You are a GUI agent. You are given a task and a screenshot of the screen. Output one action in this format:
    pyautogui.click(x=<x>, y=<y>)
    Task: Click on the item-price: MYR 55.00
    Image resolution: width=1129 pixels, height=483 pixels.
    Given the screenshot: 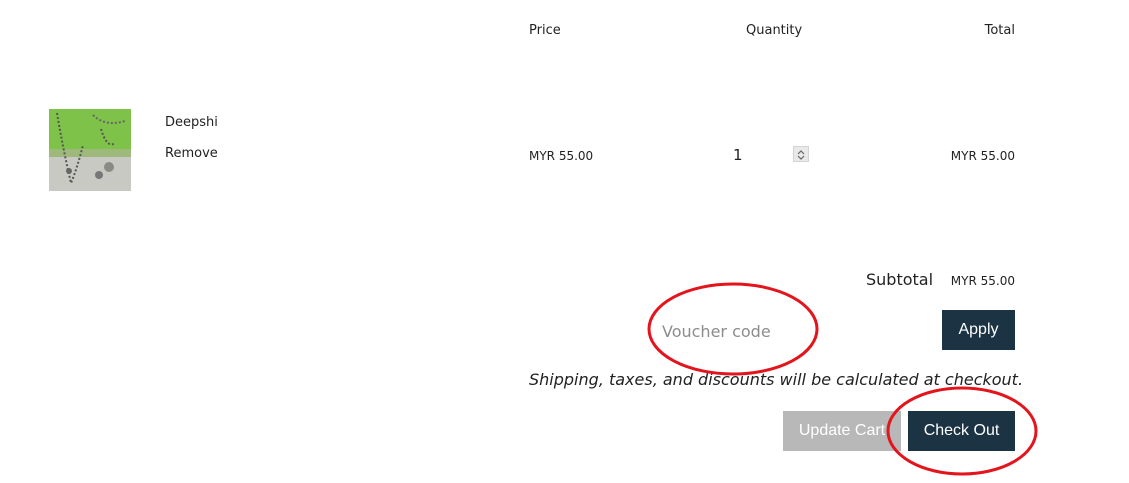 What is the action you would take?
    pyautogui.click(x=561, y=156)
    